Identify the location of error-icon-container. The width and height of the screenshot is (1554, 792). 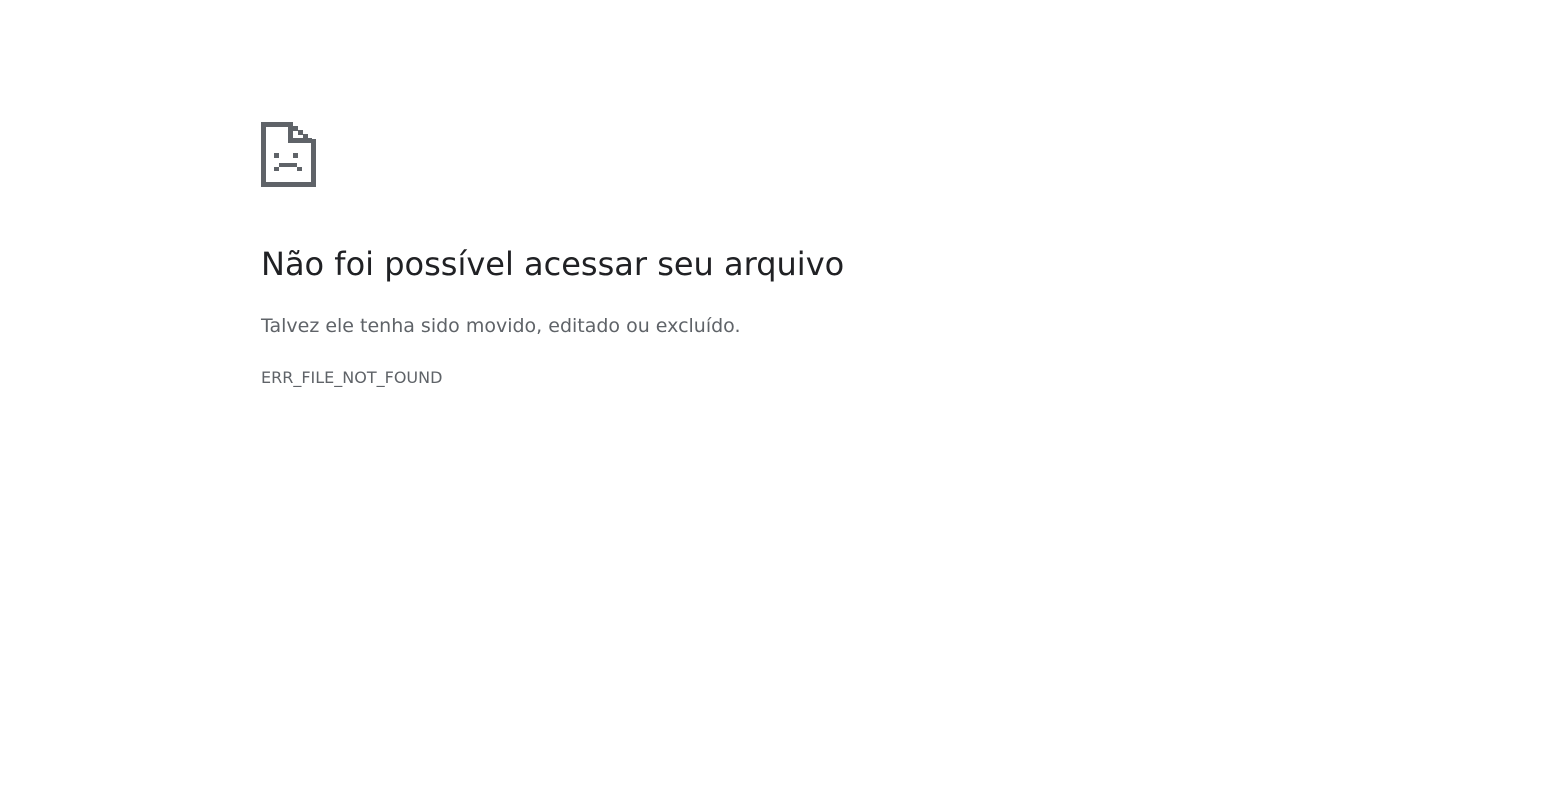
(288, 154).